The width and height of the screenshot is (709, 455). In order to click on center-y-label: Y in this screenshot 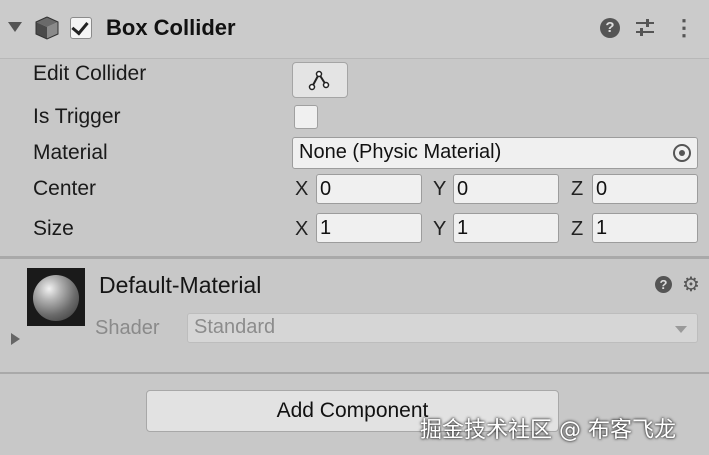, I will do `click(439, 189)`.